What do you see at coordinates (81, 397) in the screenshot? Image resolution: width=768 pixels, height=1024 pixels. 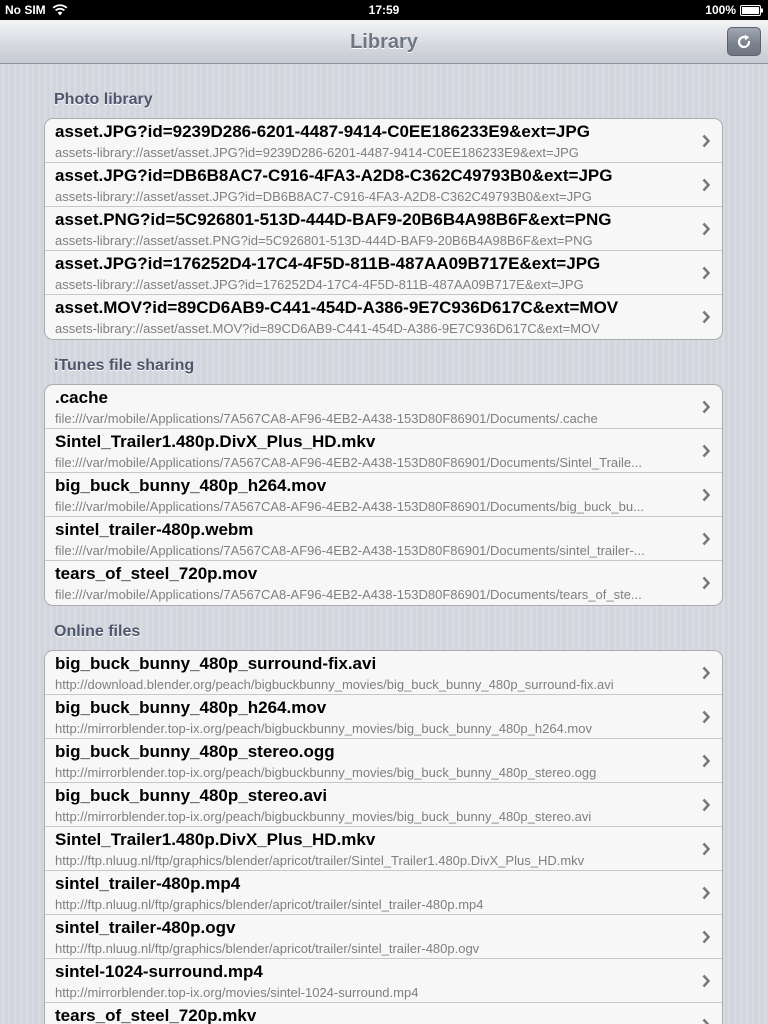 I see `list-item-title: .cache` at bounding box center [81, 397].